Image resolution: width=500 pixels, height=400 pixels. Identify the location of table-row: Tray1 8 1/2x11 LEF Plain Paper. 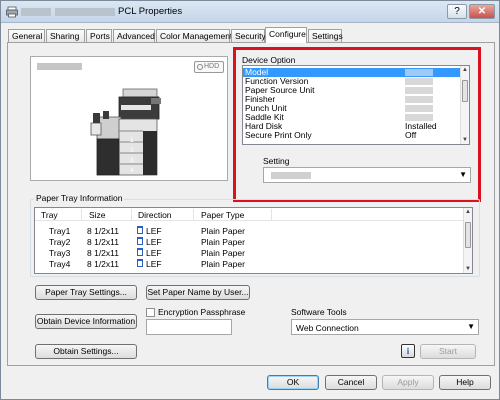
(250, 230).